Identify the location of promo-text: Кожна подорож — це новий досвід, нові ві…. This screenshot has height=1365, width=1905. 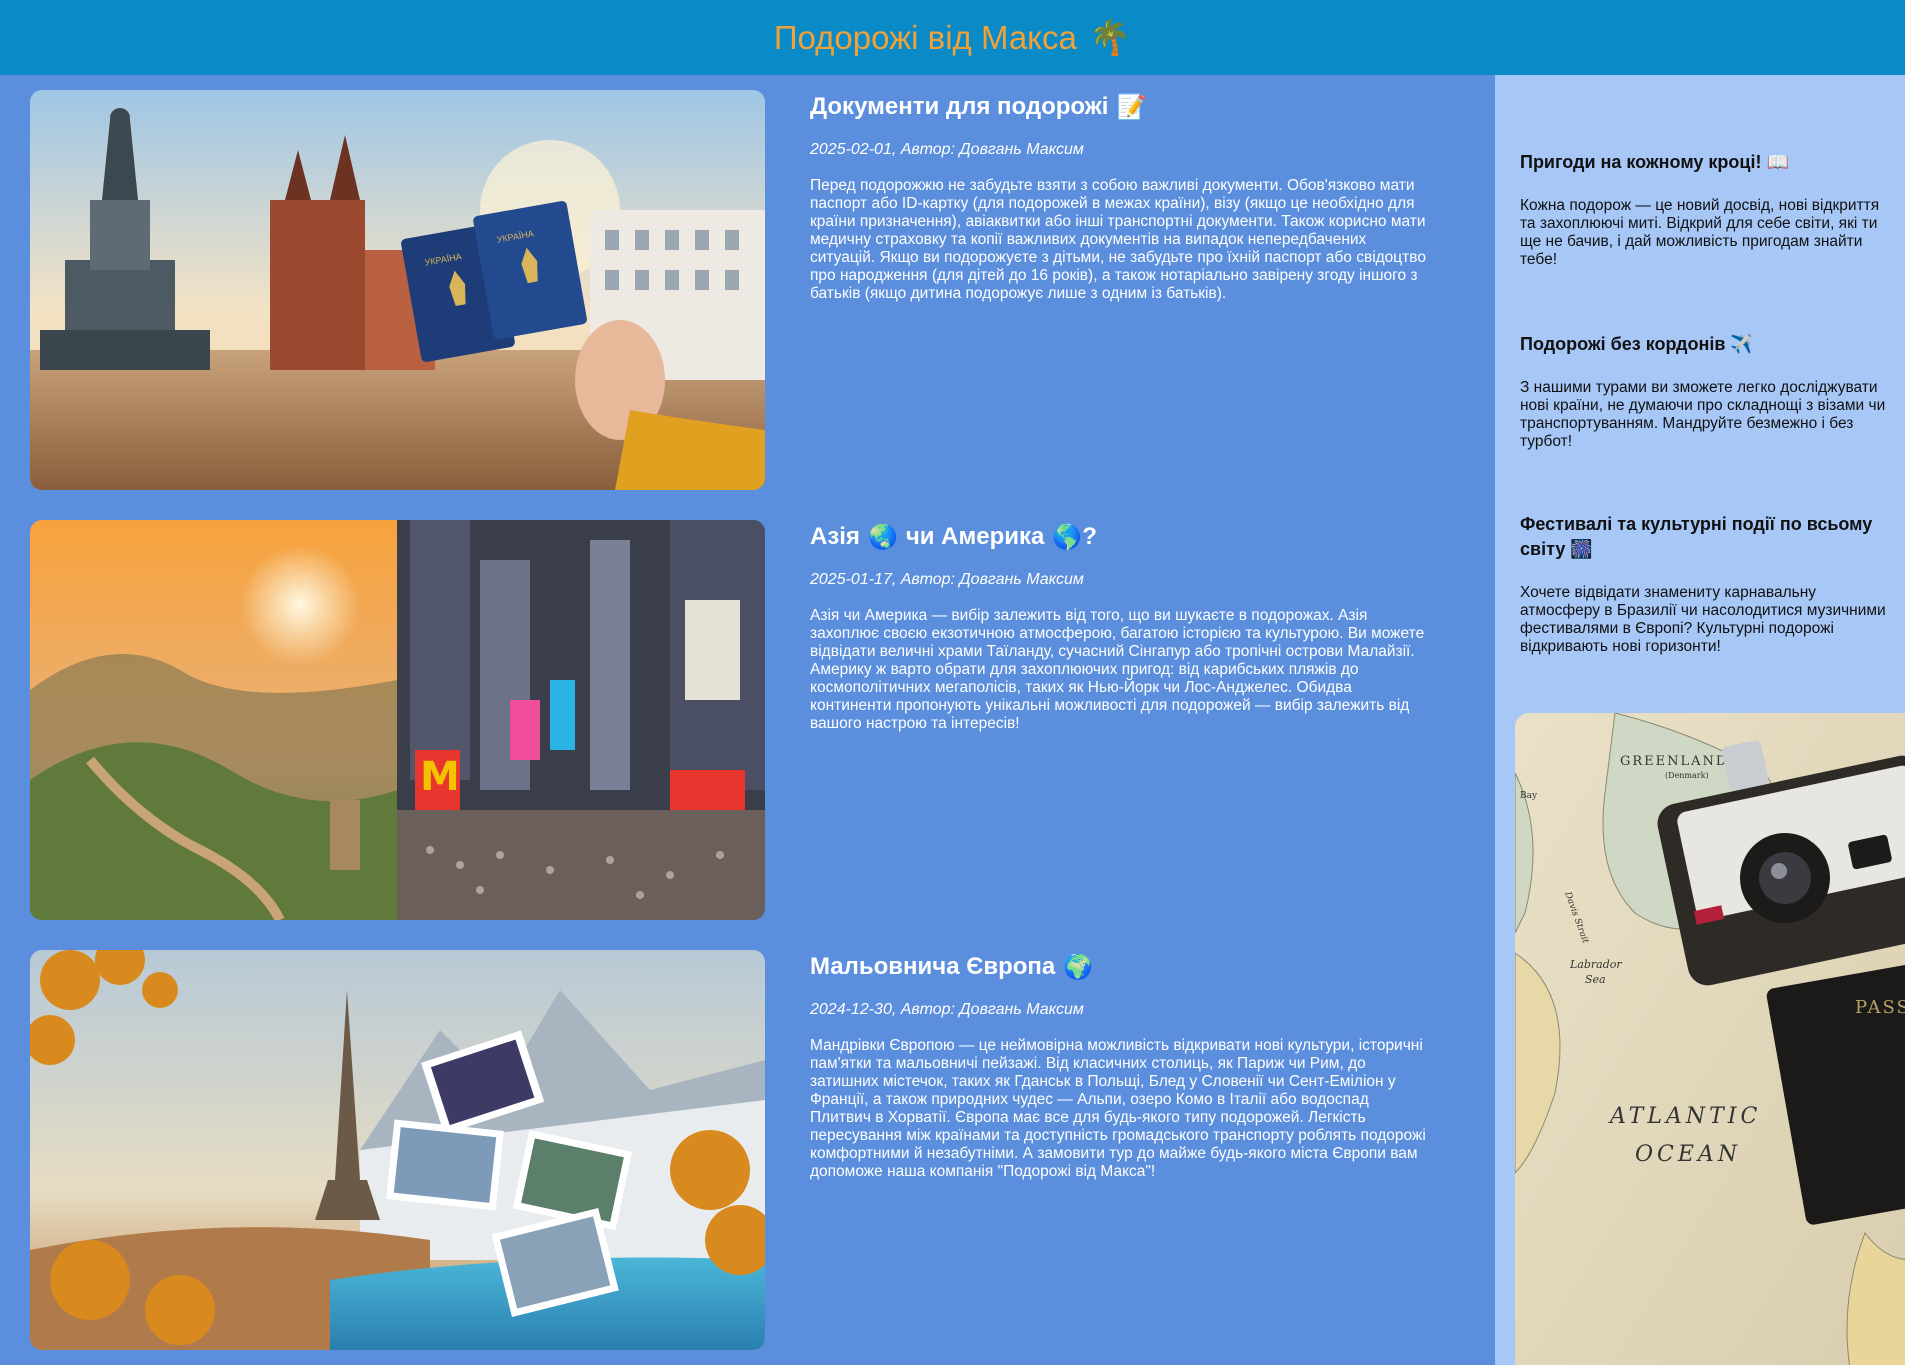
(1700, 232).